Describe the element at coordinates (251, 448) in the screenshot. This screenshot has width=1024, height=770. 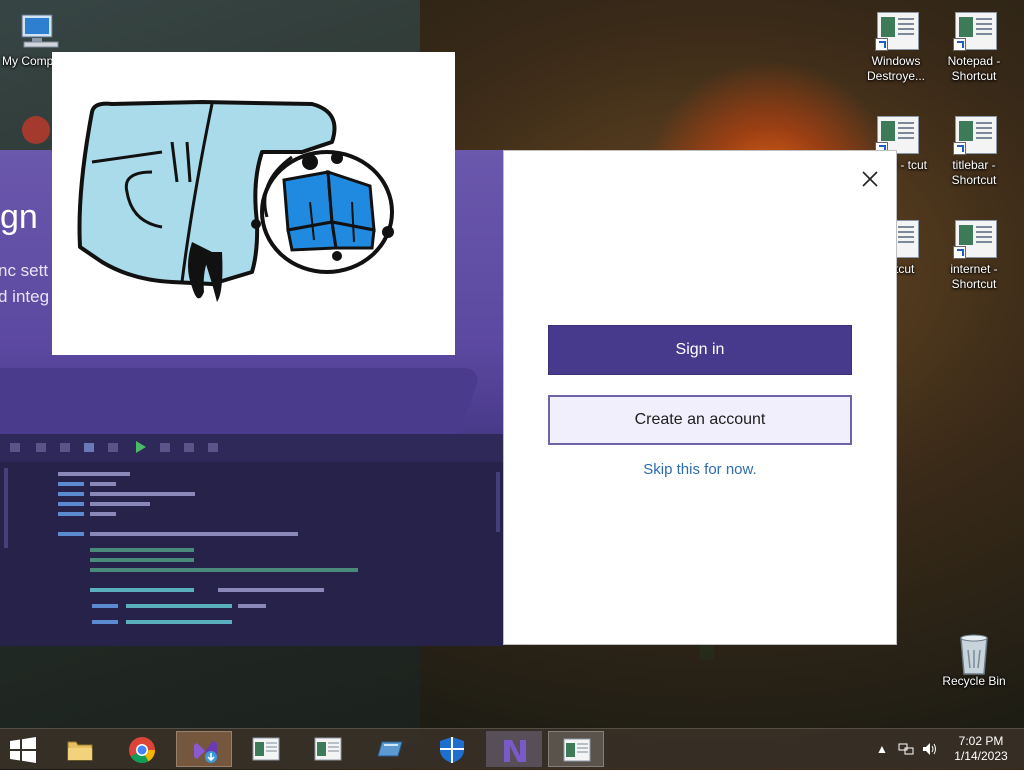
I see `editor-toolbar` at that location.